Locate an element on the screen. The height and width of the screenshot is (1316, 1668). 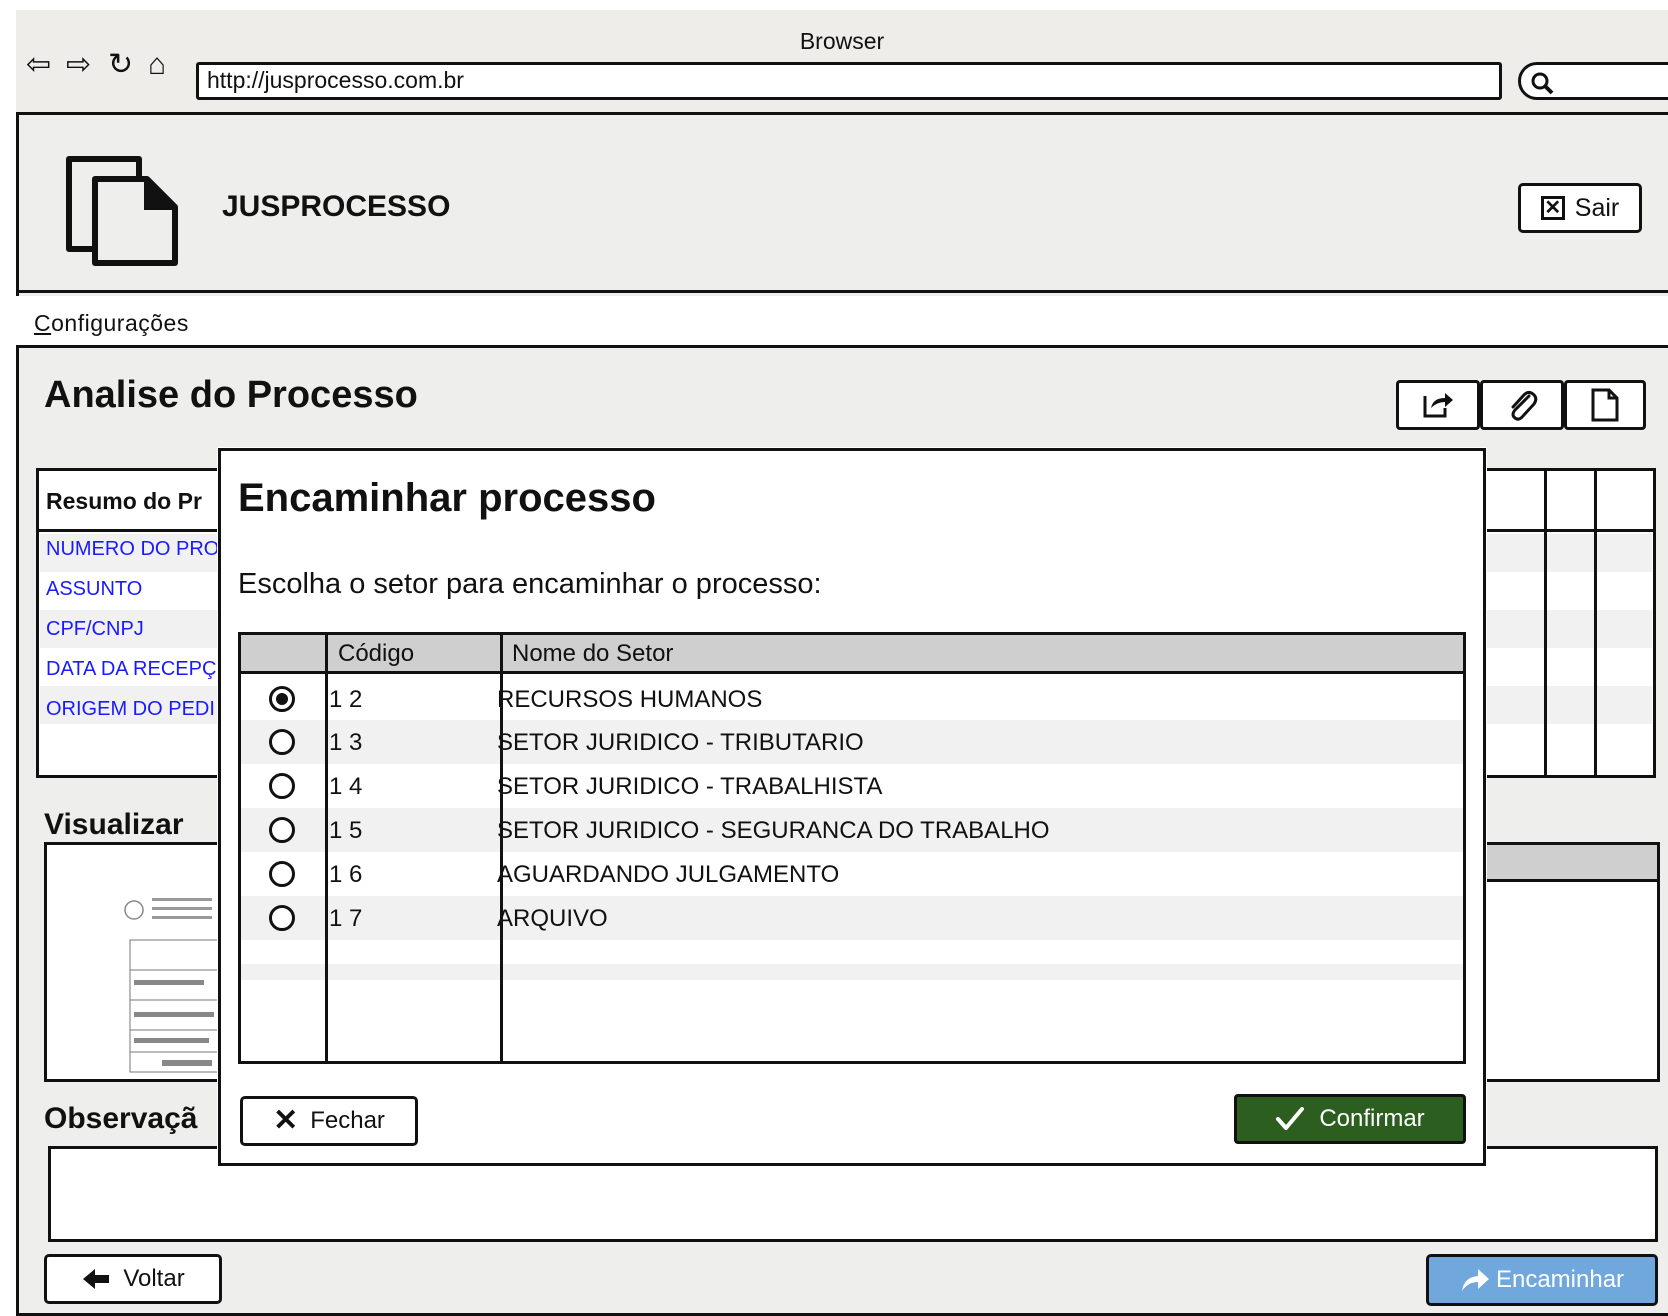
forward-process-button: Encaminhar is located at coordinates (1542, 1280).